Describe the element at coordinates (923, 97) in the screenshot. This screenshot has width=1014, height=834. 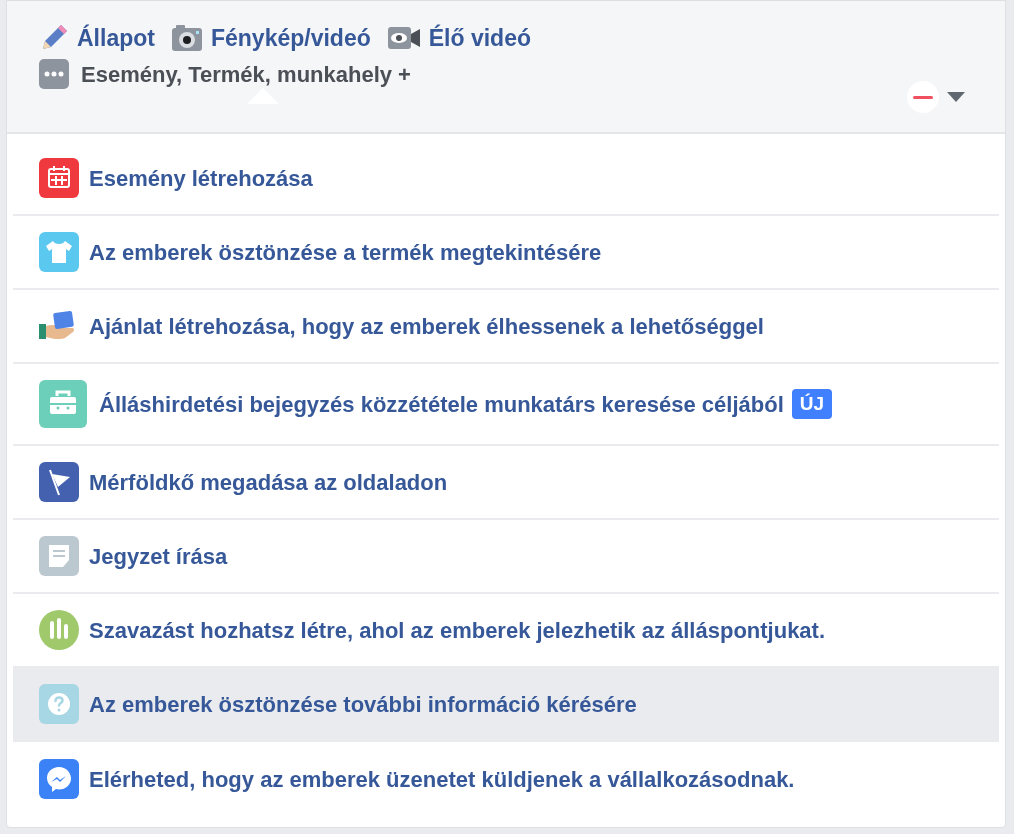
I see `page-avatar` at that location.